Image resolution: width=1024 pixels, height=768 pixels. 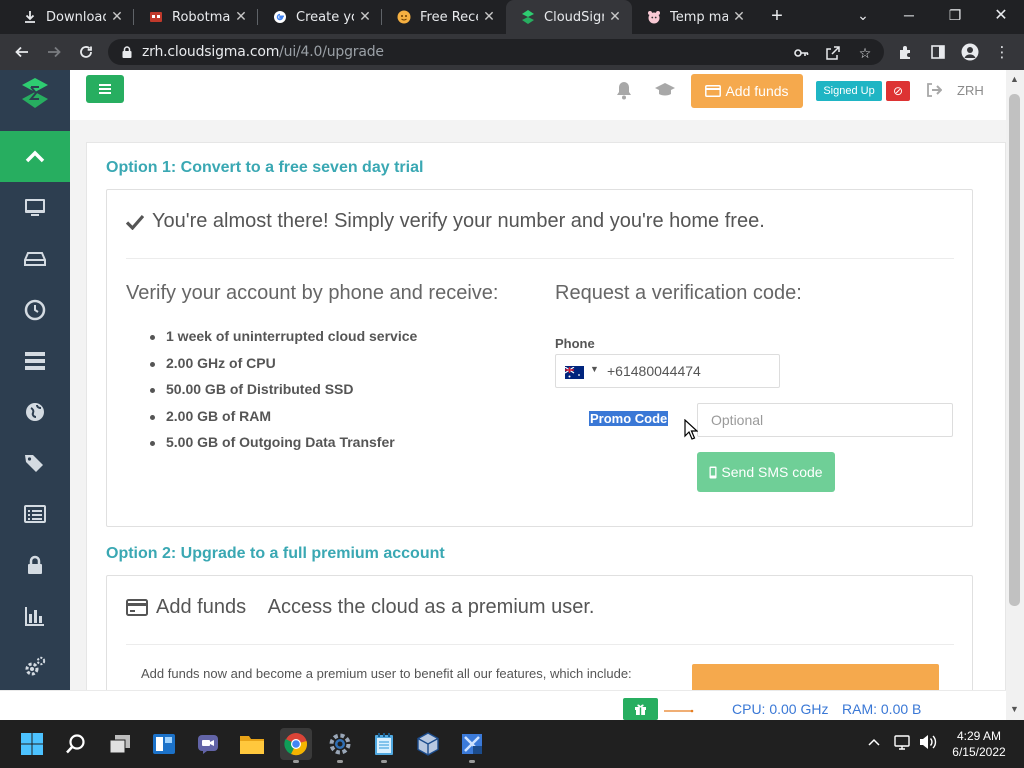 I want to click on tab-title: Robotman, so click(x=201, y=17).